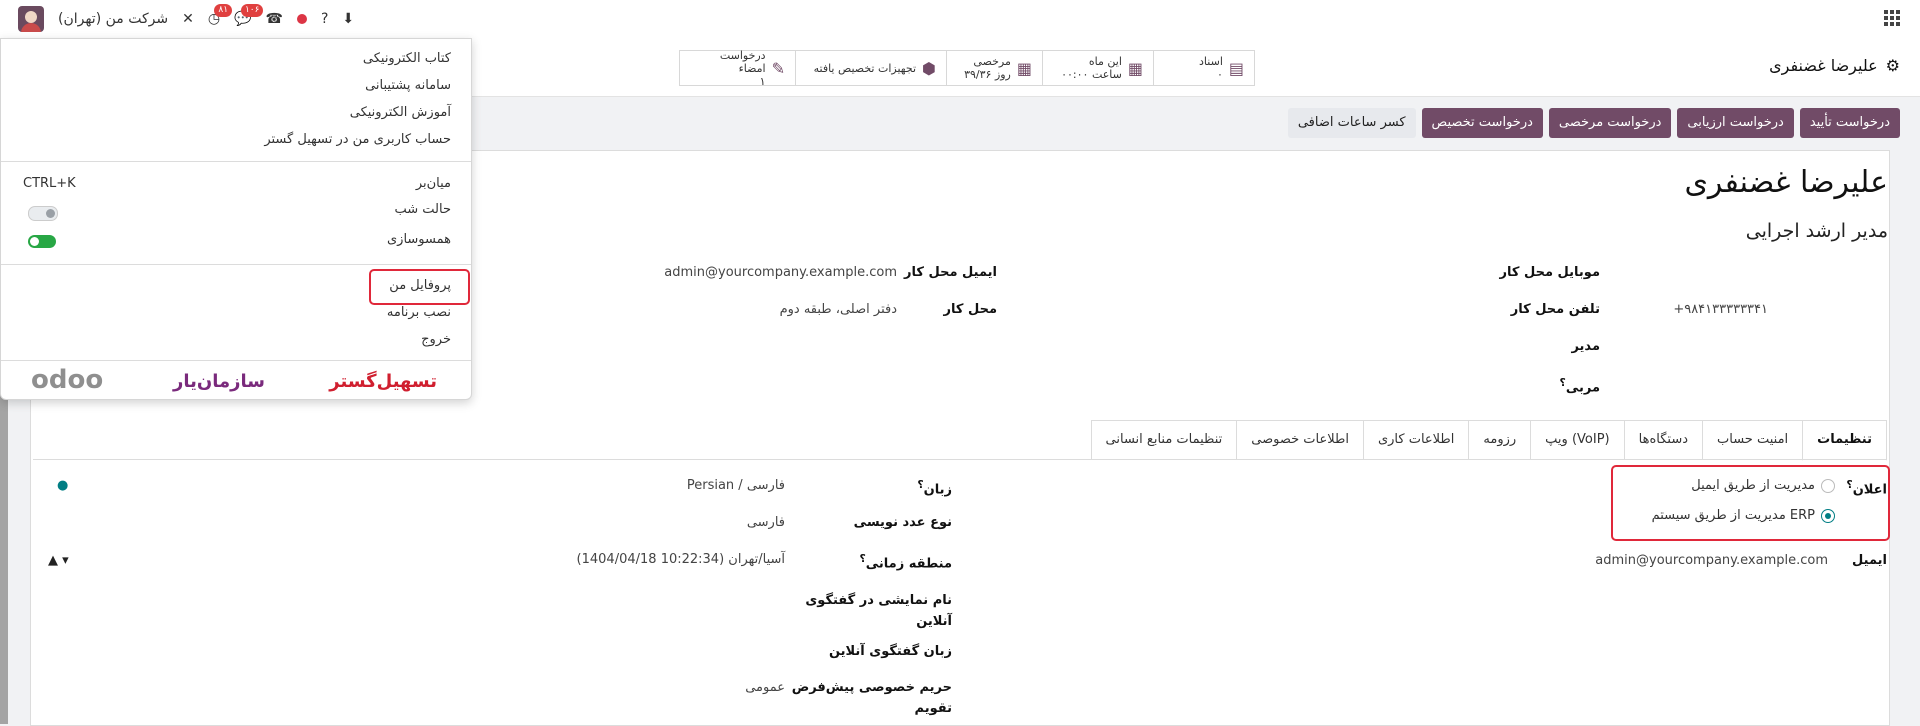  I want to click on record-icon, so click(301, 19).